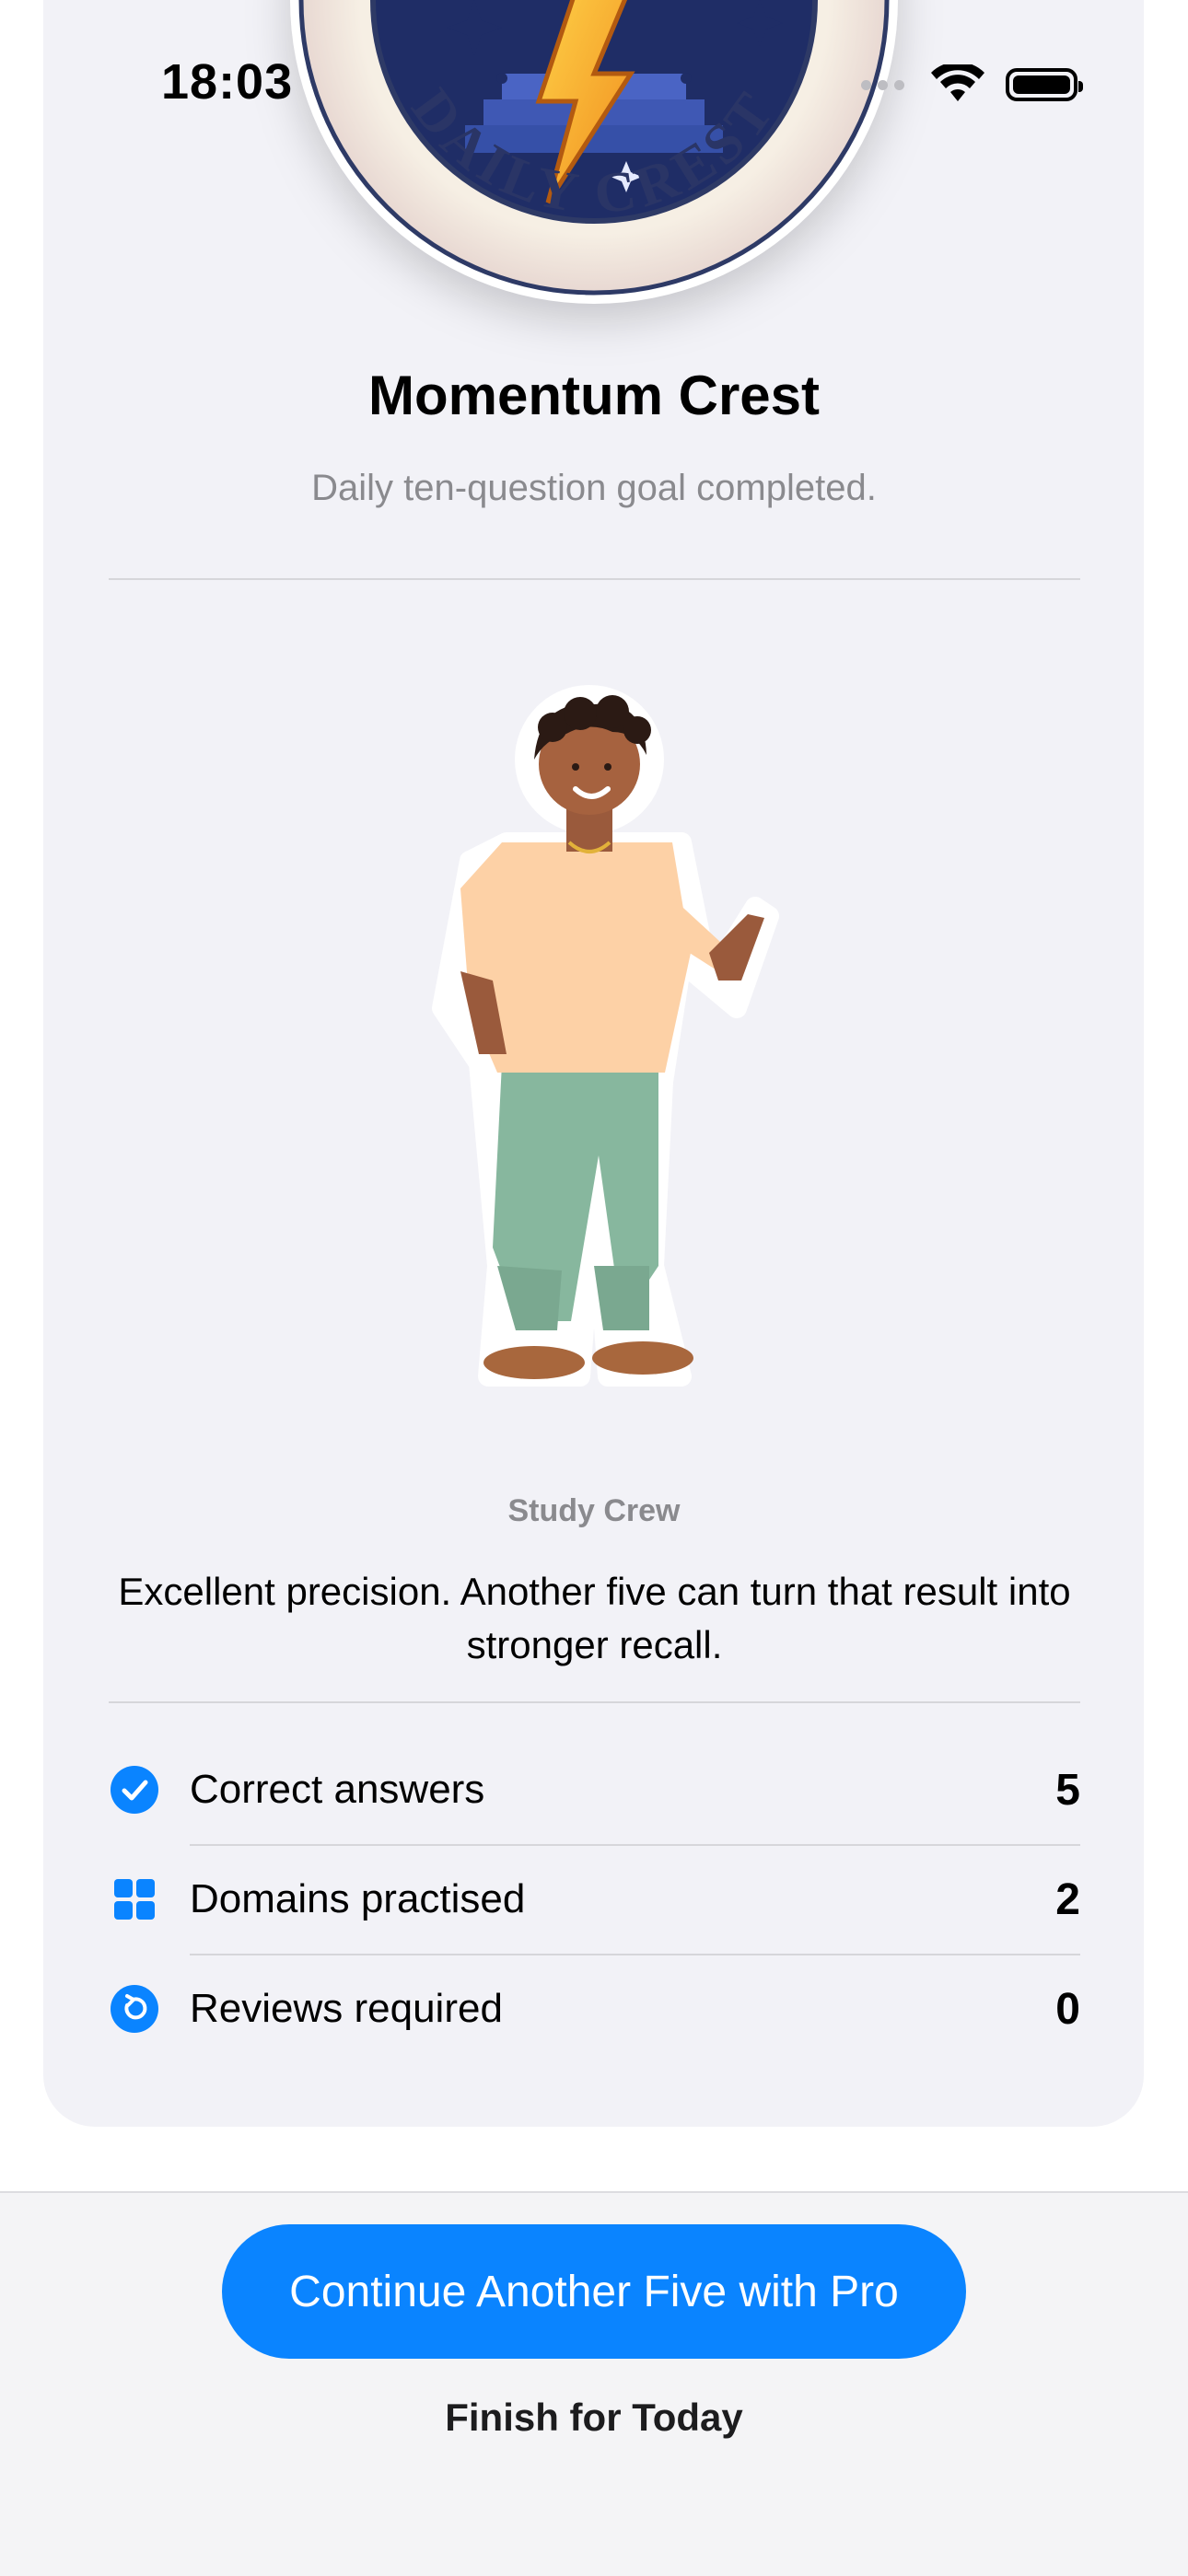  Describe the element at coordinates (1067, 1790) in the screenshot. I see `stat-value: 5` at that location.